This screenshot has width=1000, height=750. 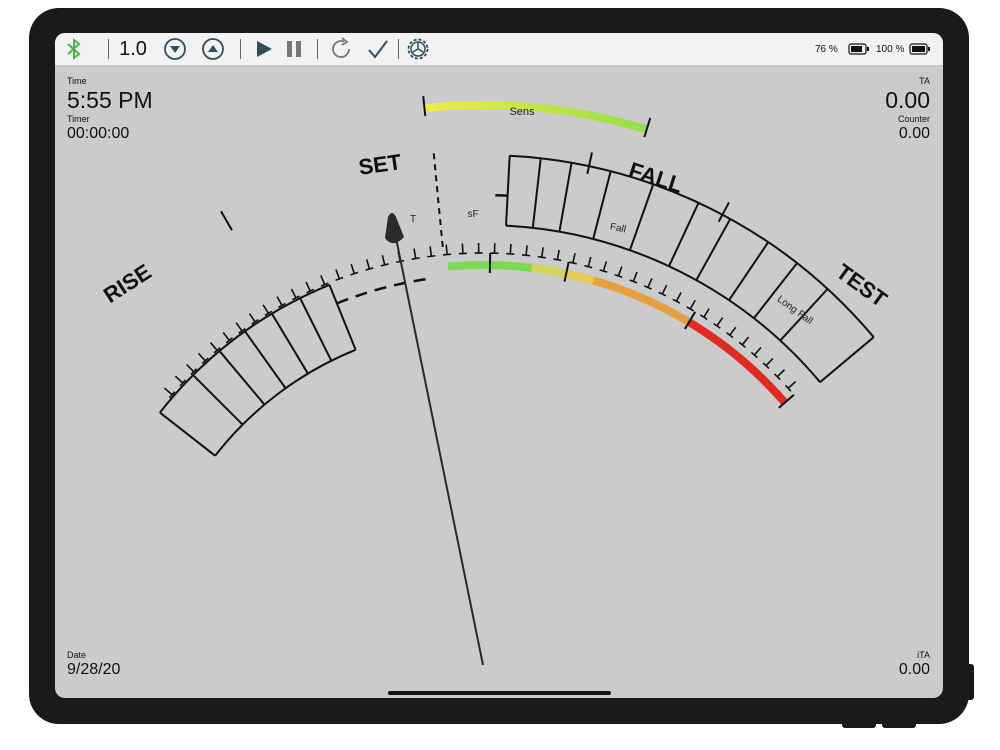 What do you see at coordinates (618, 228) in the screenshot?
I see `fall-band-label: Fall` at bounding box center [618, 228].